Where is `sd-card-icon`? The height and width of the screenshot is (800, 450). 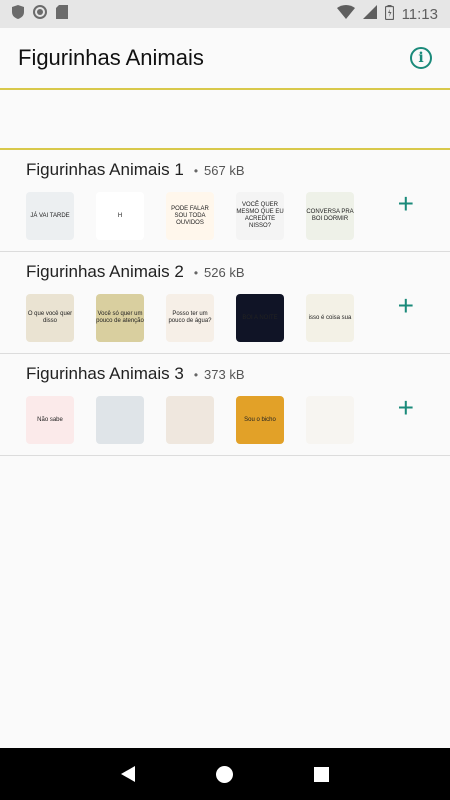 sd-card-icon is located at coordinates (62, 14).